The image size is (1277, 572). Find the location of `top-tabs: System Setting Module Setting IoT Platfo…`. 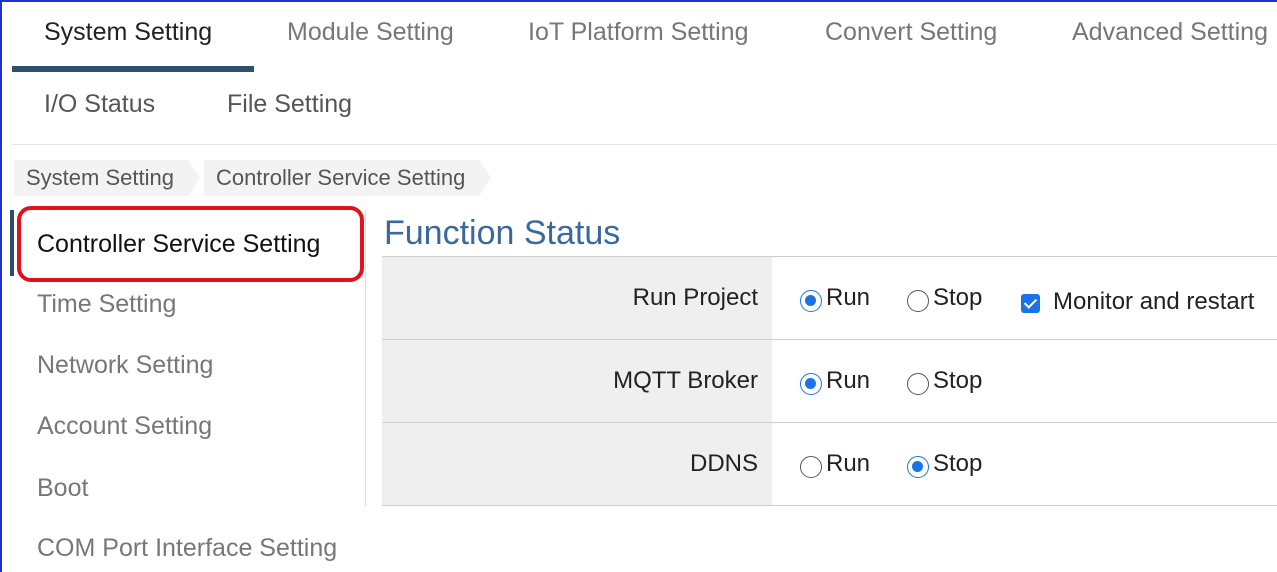

top-tabs: System Setting Module Setting IoT Platfo… is located at coordinates (644, 38).